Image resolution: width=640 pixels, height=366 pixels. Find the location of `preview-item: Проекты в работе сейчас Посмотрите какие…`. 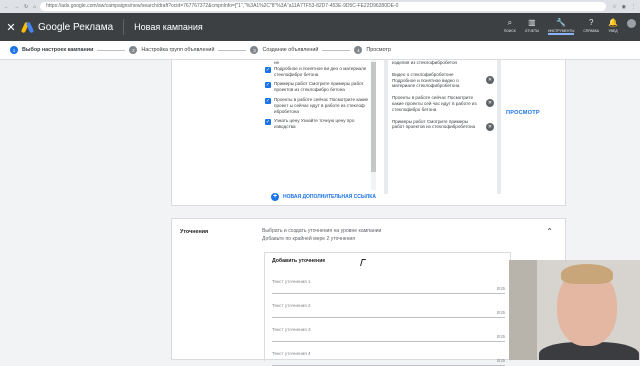

preview-item: Проекты в работе сейчас Посмотрите какие… is located at coordinates (443, 103).